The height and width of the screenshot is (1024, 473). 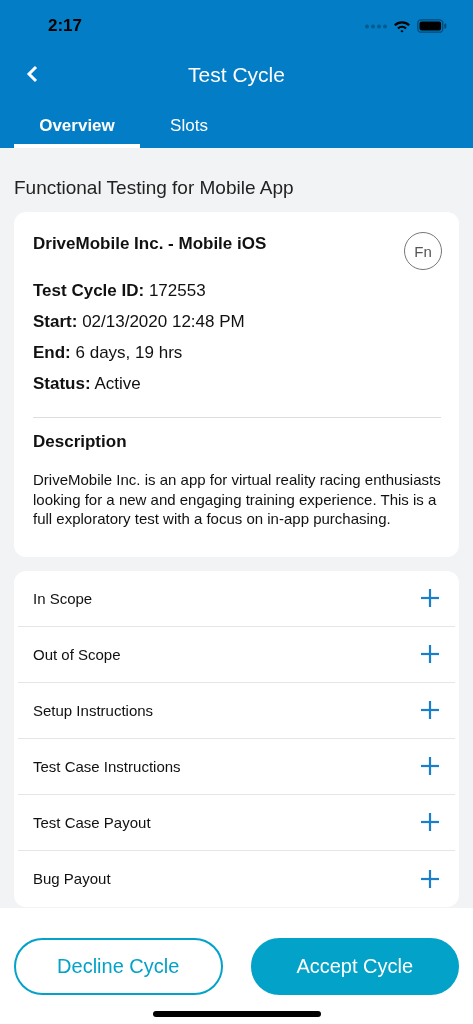 What do you see at coordinates (402, 26) in the screenshot?
I see `wifi-icon` at bounding box center [402, 26].